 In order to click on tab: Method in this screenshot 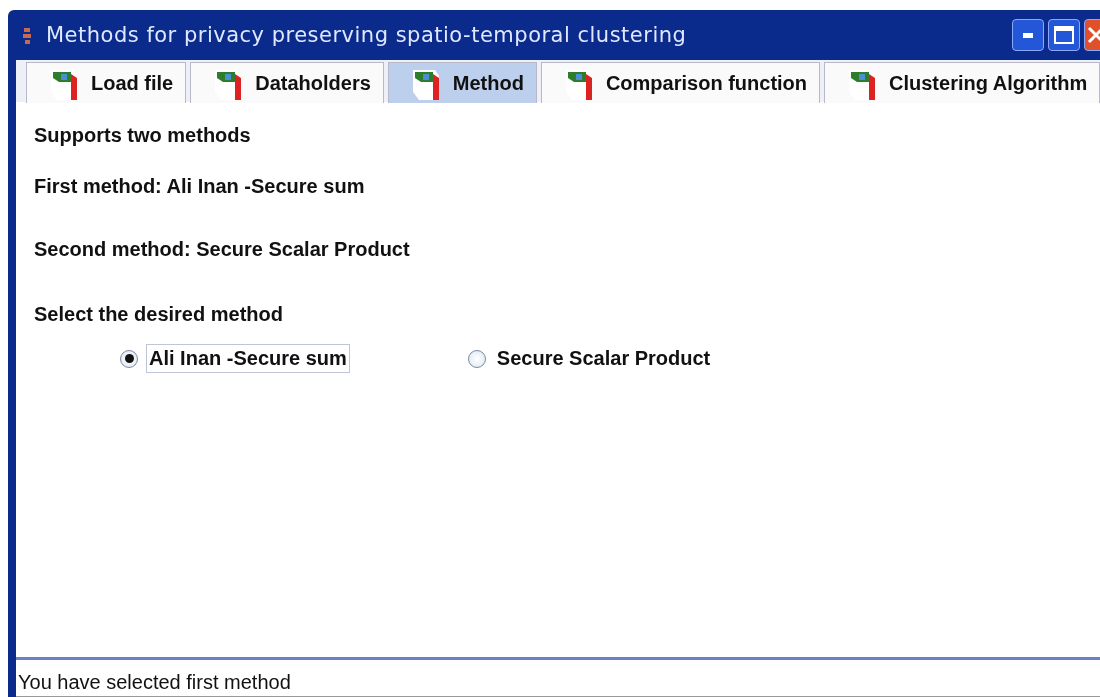, I will do `click(462, 82)`.